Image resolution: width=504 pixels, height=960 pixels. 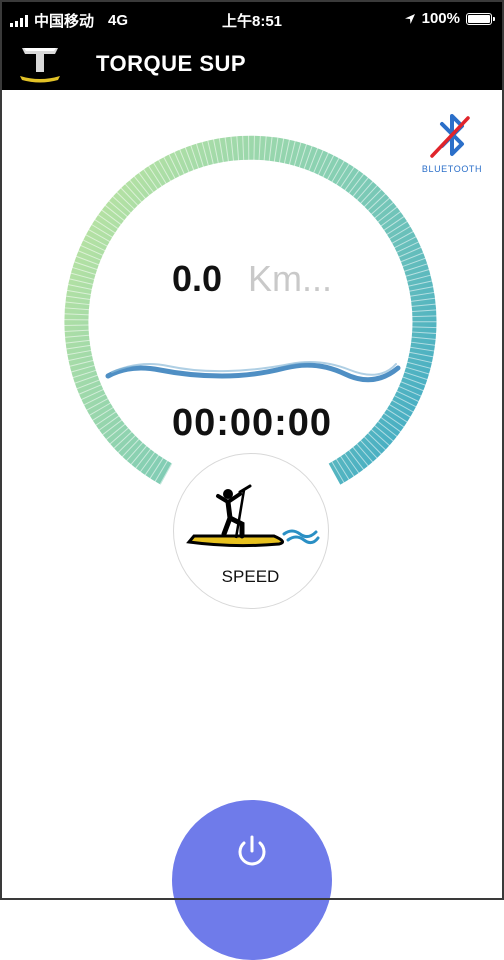 What do you see at coordinates (252, 850) in the screenshot?
I see `power-icon` at bounding box center [252, 850].